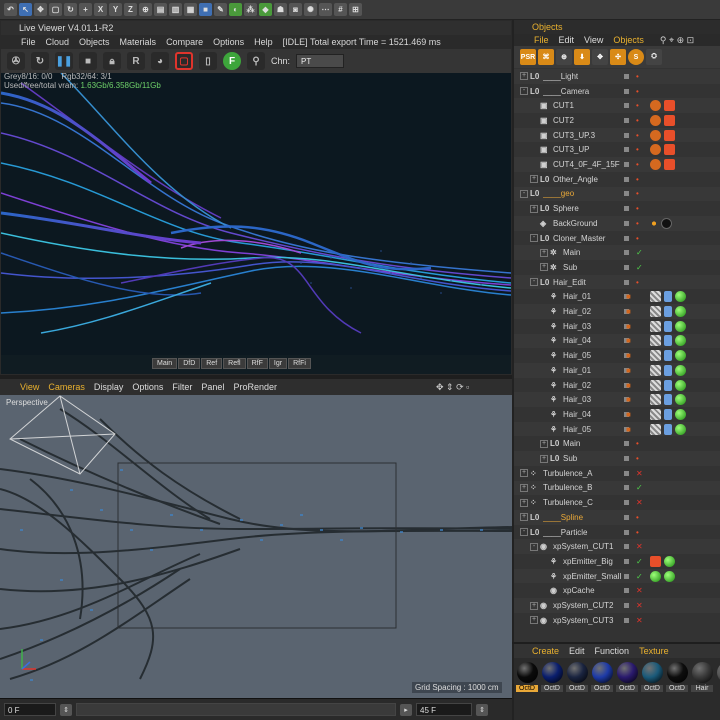 Image resolution: width=720 pixels, height=720 pixels. Describe the element at coordinates (608, 443) in the screenshot. I see `object-name: Main` at that location.